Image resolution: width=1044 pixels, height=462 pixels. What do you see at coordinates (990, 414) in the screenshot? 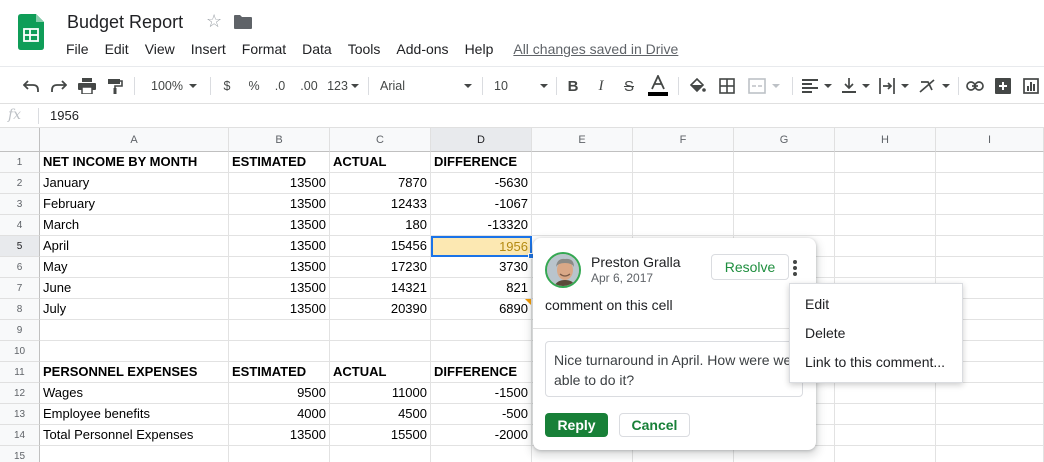
I see `cell-i13` at bounding box center [990, 414].